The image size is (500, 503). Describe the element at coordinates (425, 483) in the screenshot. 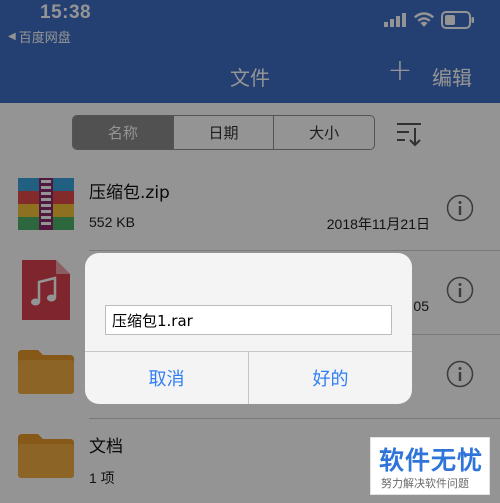

I see `watermark-subtitle: 努力解决软件问题` at that location.